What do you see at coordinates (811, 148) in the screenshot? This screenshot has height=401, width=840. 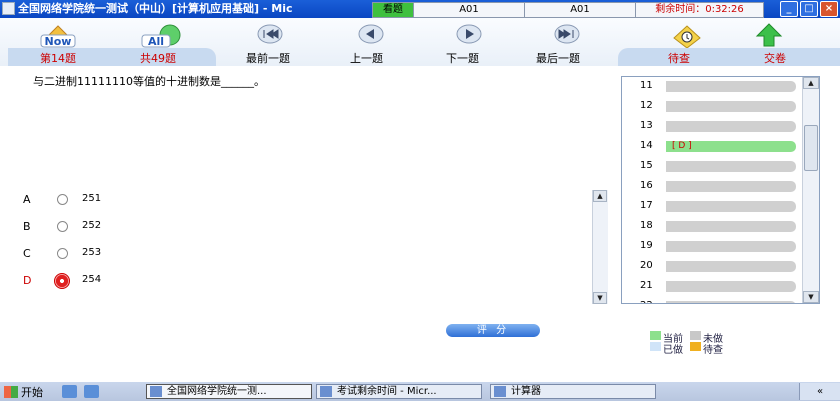 I see `scroll-thumb` at bounding box center [811, 148].